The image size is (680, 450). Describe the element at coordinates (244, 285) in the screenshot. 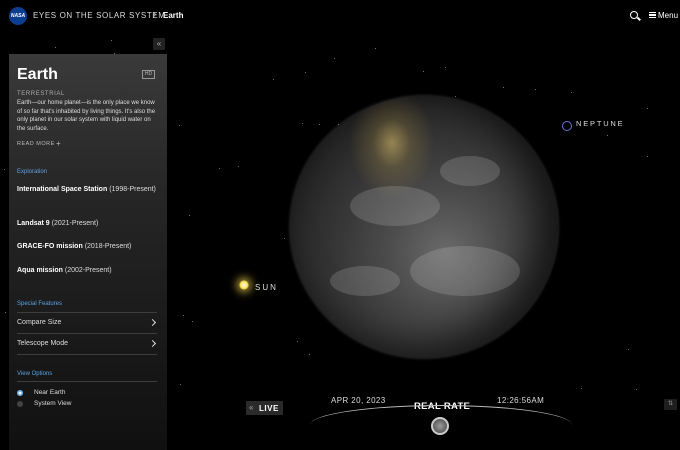

I see `sun-marker` at that location.